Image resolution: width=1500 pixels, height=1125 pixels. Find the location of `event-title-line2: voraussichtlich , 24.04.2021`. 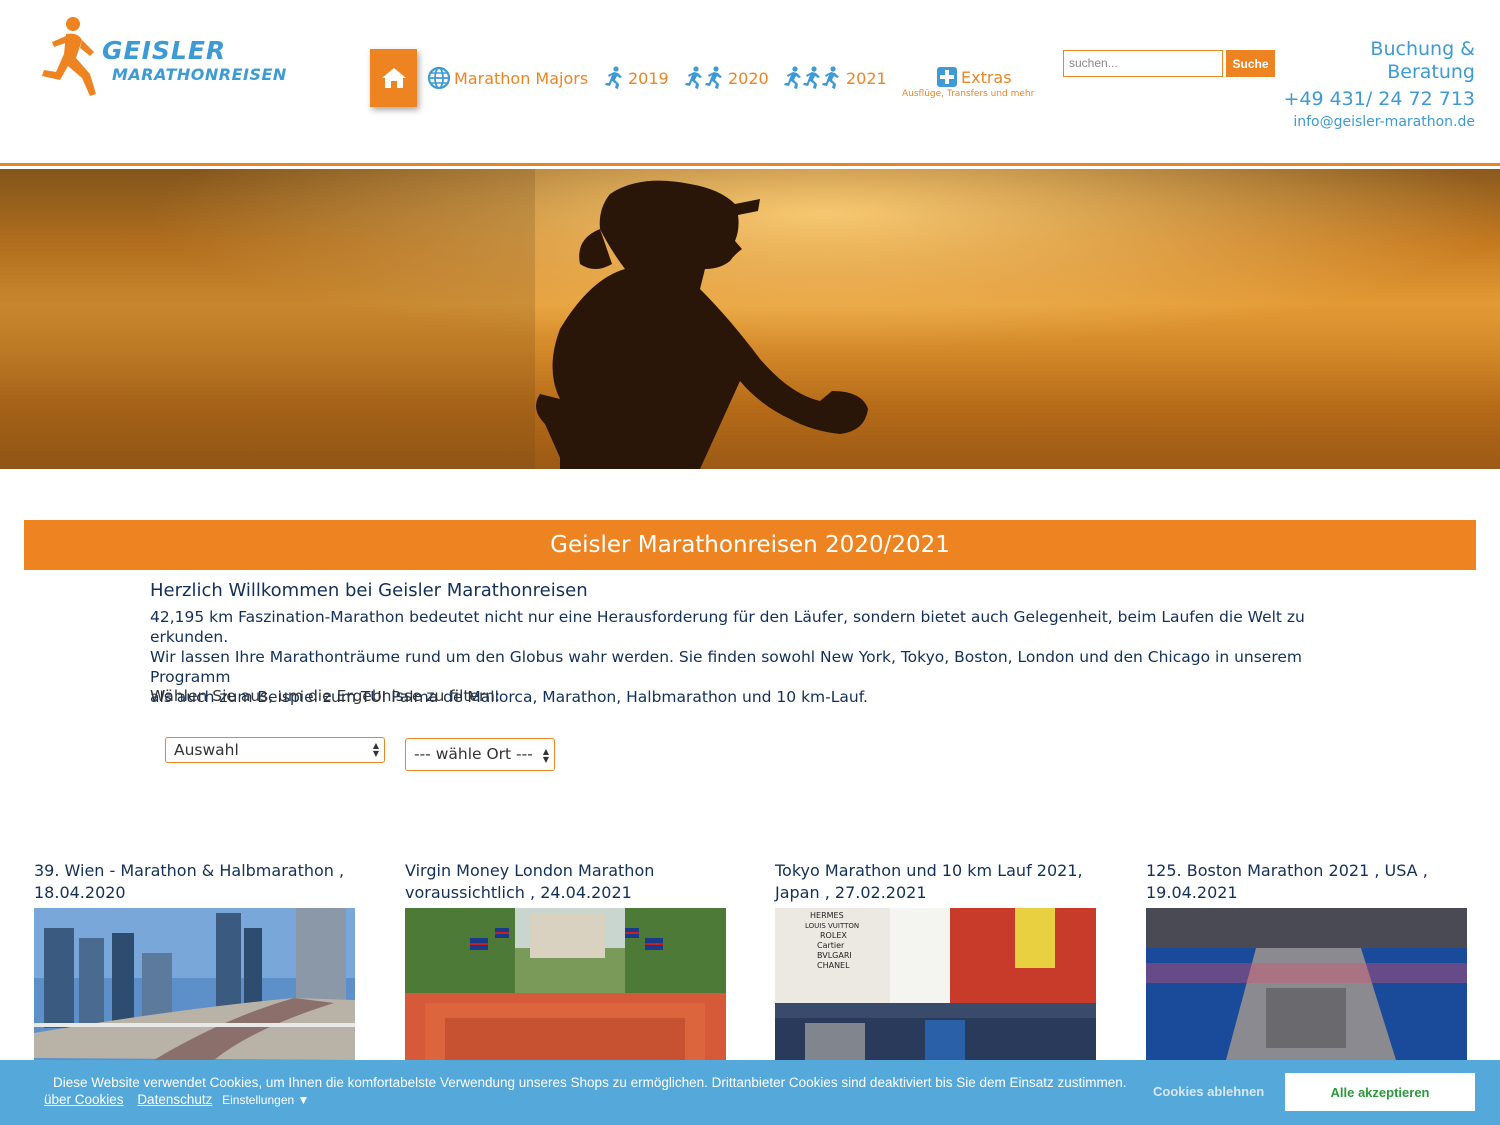

event-title-line2: voraussichtlich , 24.04.2021 is located at coordinates (518, 892).